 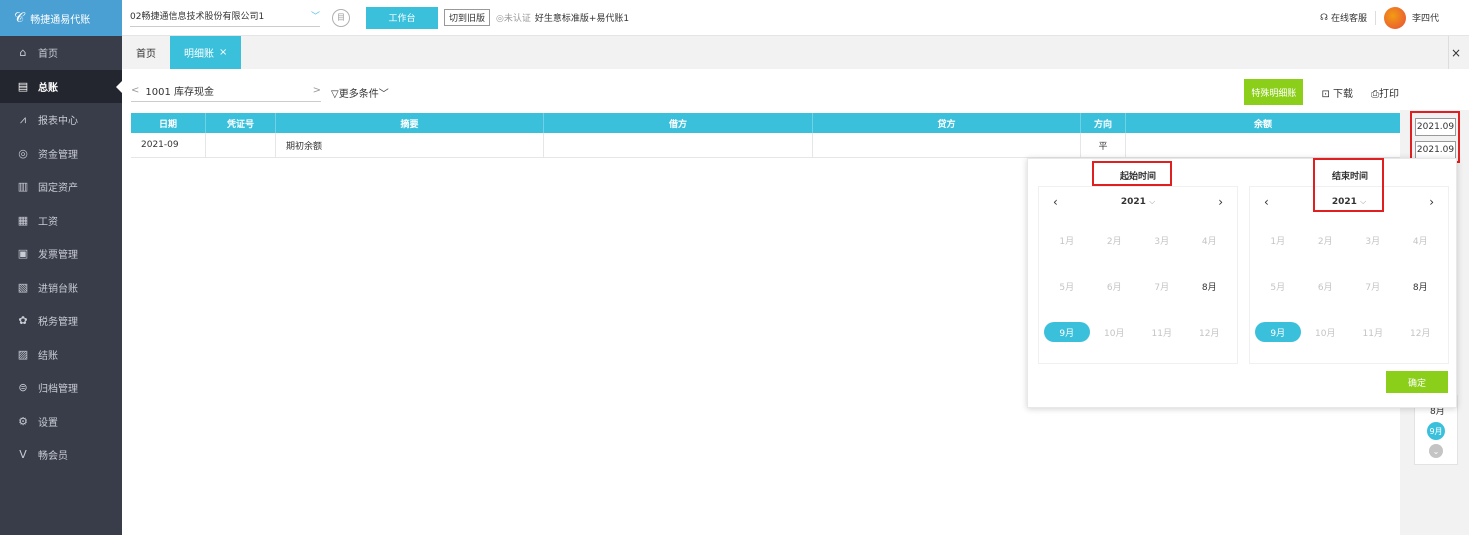 What do you see at coordinates (180, 92) in the screenshot?
I see `account-value: 1001 库存现金` at bounding box center [180, 92].